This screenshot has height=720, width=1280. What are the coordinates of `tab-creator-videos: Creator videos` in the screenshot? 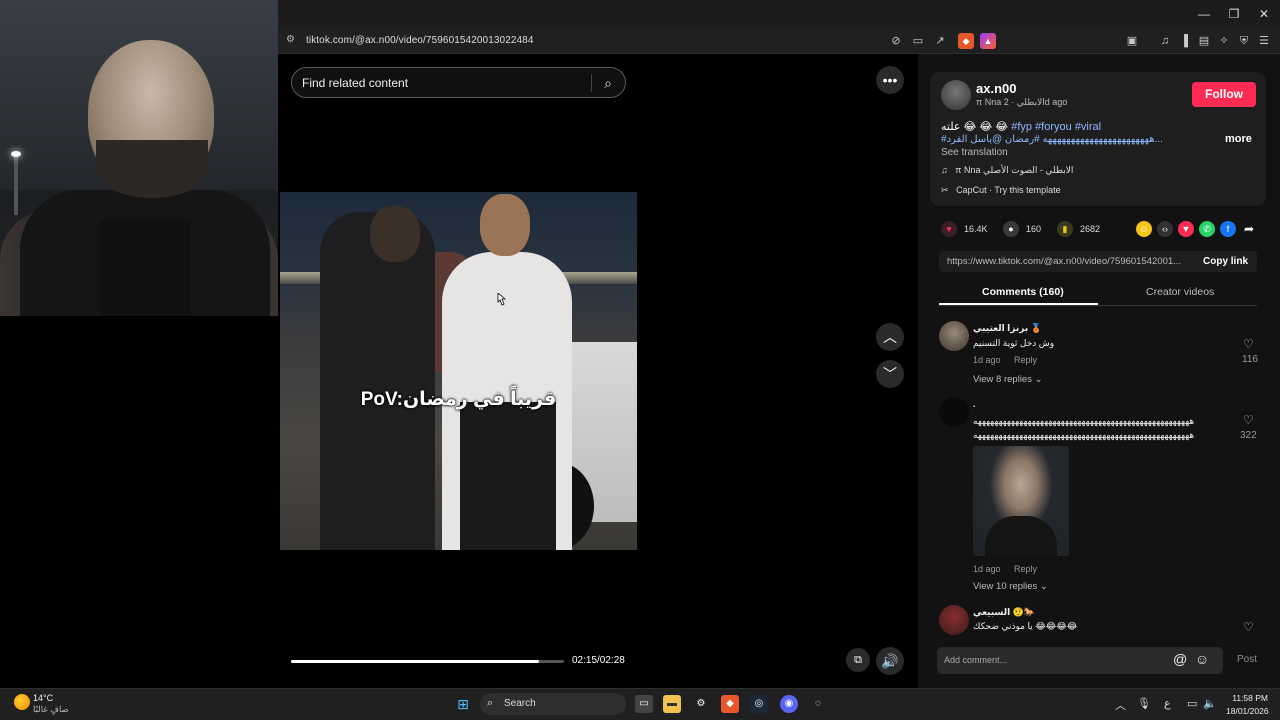 It's located at (1180, 292).